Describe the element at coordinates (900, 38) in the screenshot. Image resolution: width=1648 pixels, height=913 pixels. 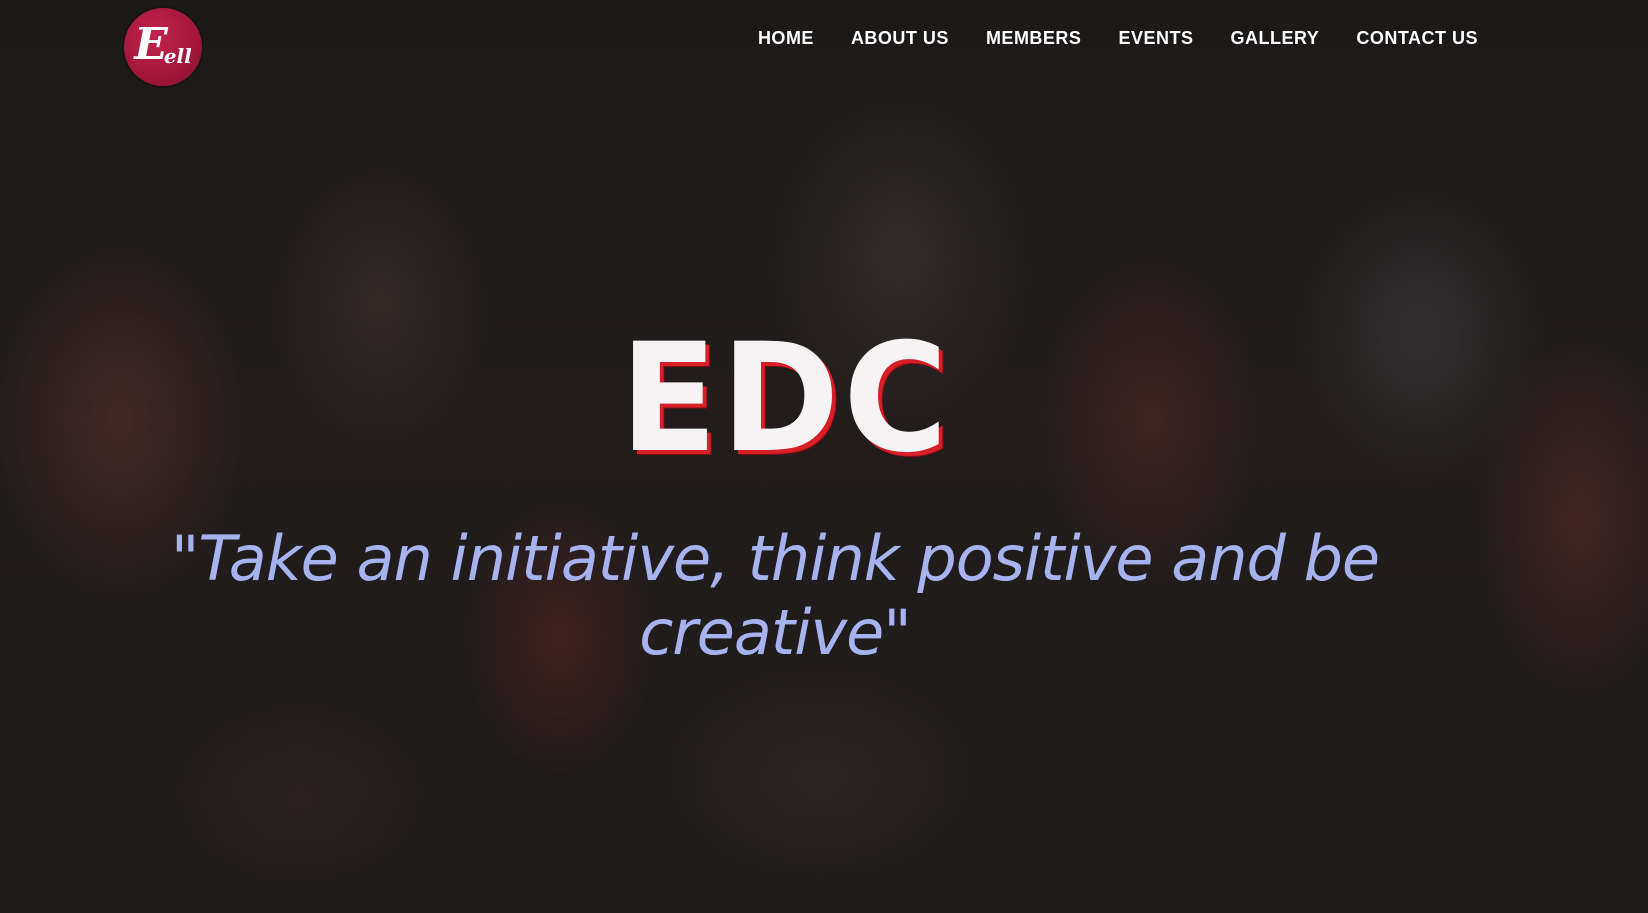
I see `nav-item-about-us: ABOUT US` at that location.